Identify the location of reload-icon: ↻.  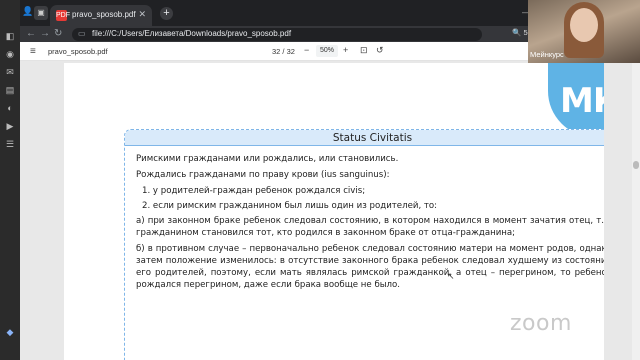
(58, 33).